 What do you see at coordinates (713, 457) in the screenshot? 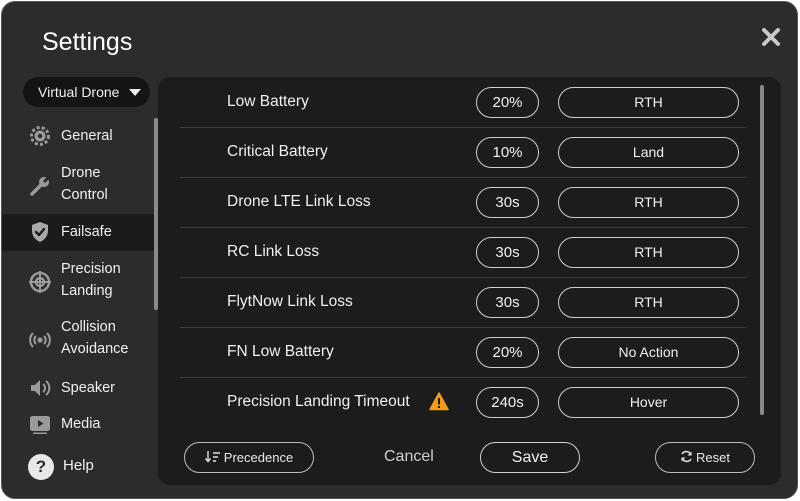
I see `reset-label: Reset` at bounding box center [713, 457].